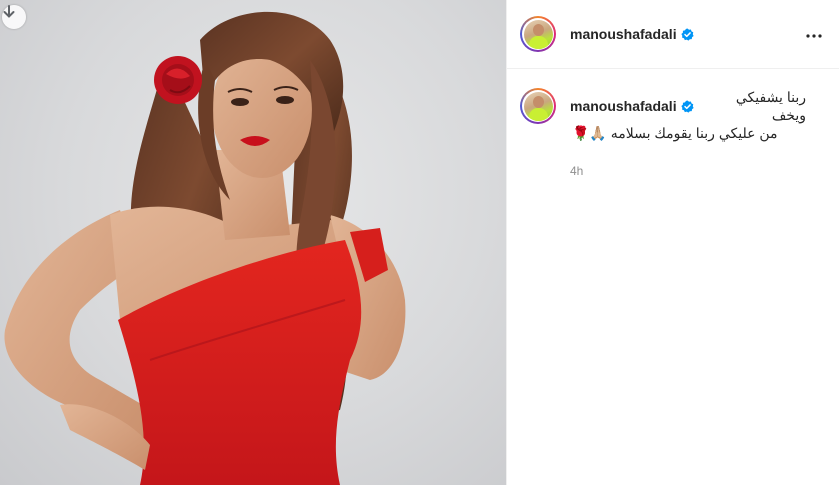 Image resolution: width=839 pixels, height=485 pixels. Describe the element at coordinates (538, 106) in the screenshot. I see `caption-avatar` at that location.